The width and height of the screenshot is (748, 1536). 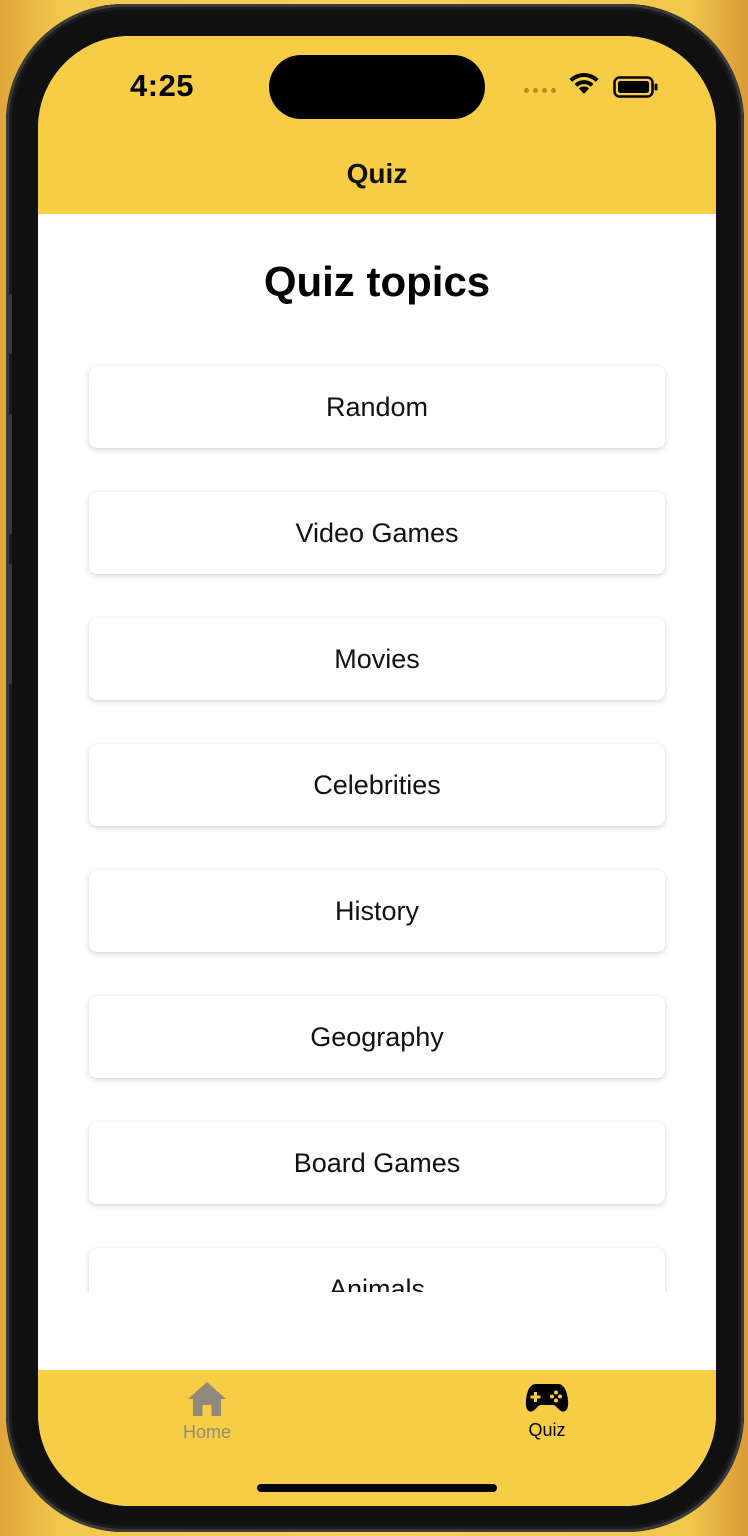 What do you see at coordinates (377, 1488) in the screenshot?
I see `home-indicator` at bounding box center [377, 1488].